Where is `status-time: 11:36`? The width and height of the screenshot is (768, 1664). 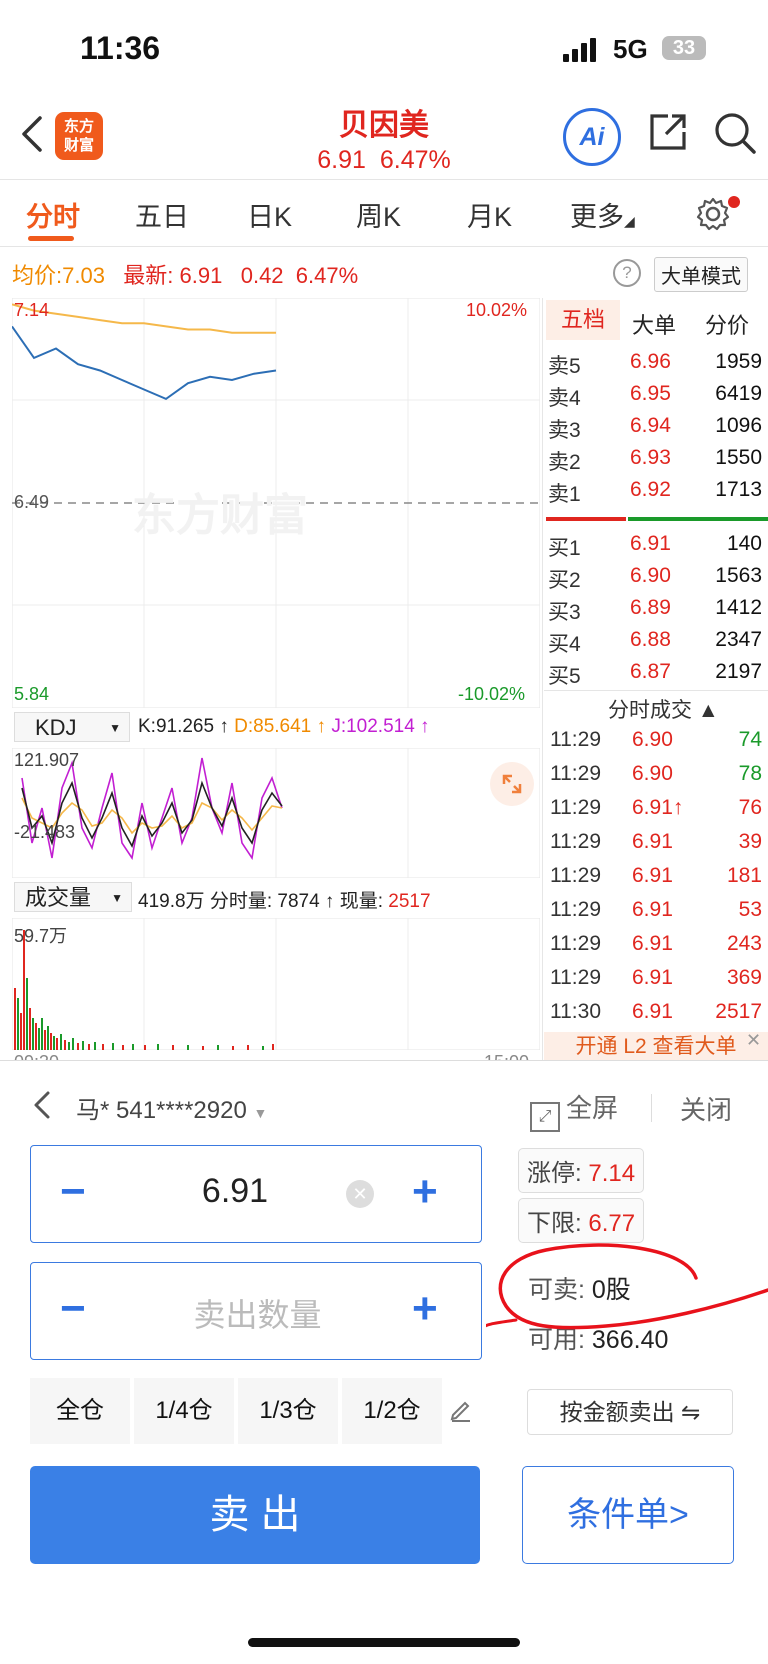
status-time: 11:36 is located at coordinates (120, 48).